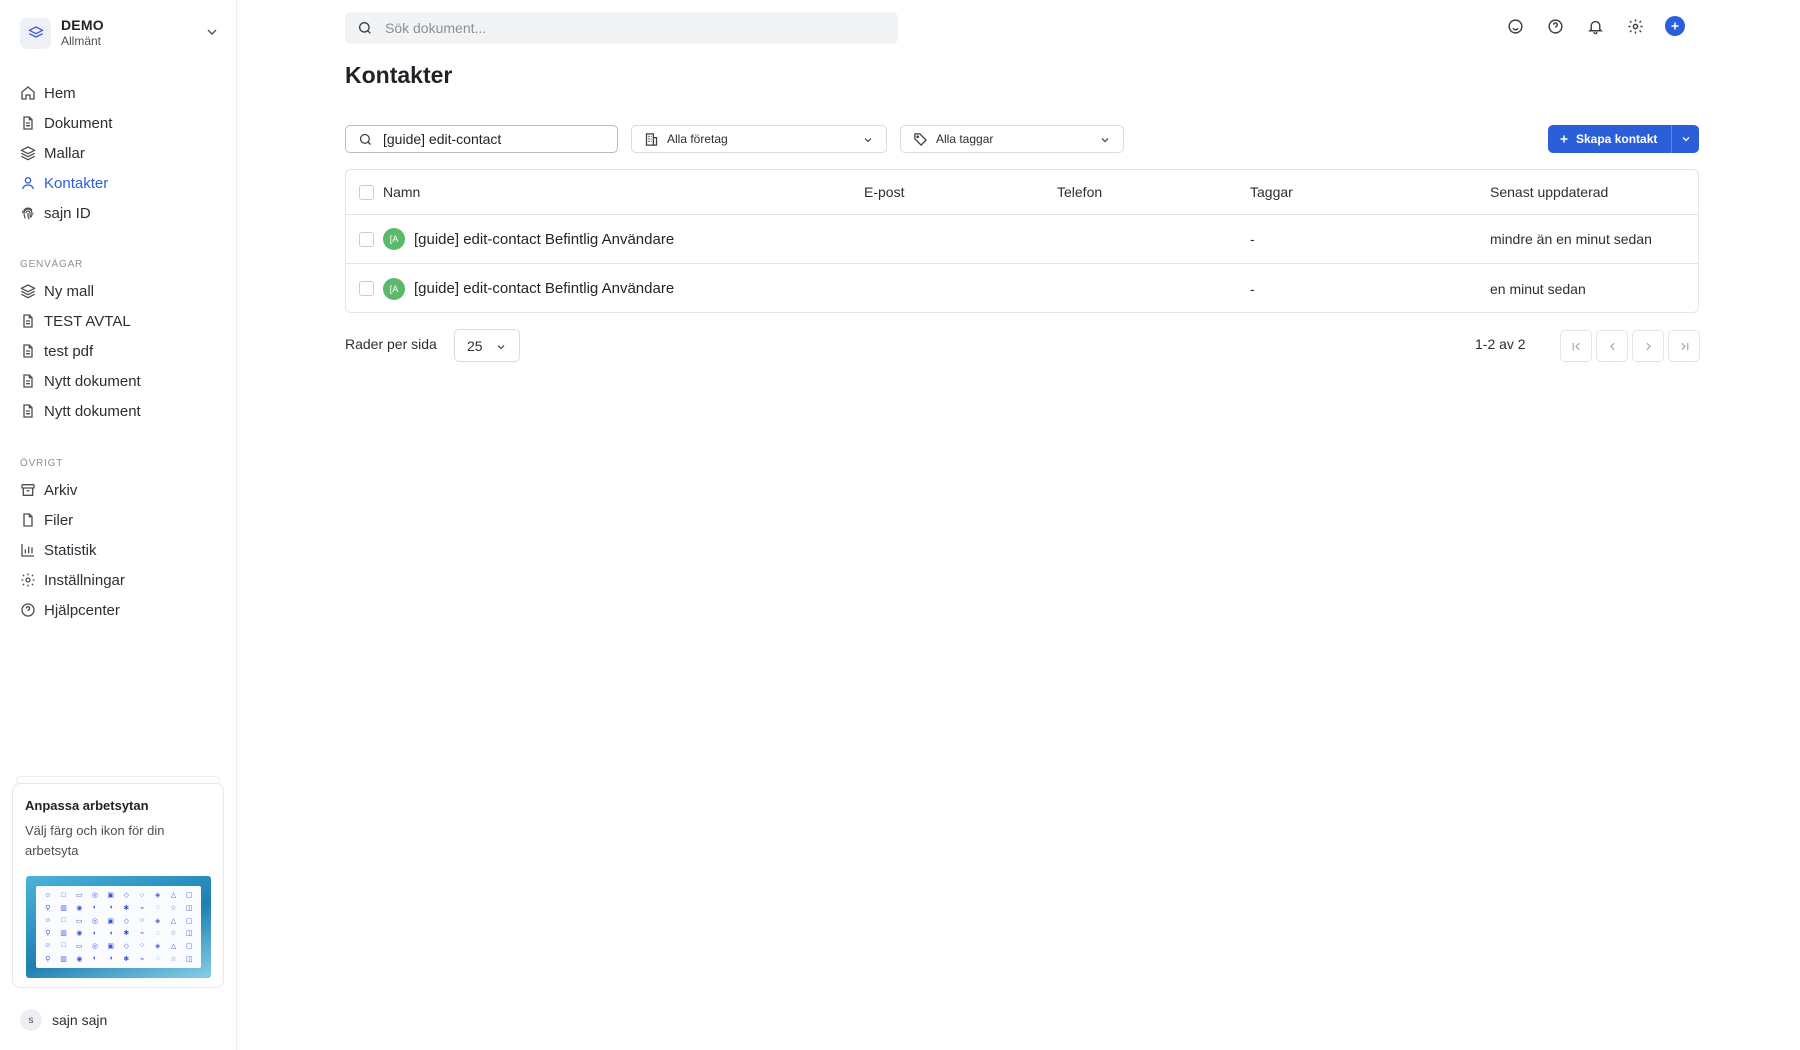 The image size is (1800, 1050). I want to click on nav-item-sajn-id: sajn ID, so click(120, 213).